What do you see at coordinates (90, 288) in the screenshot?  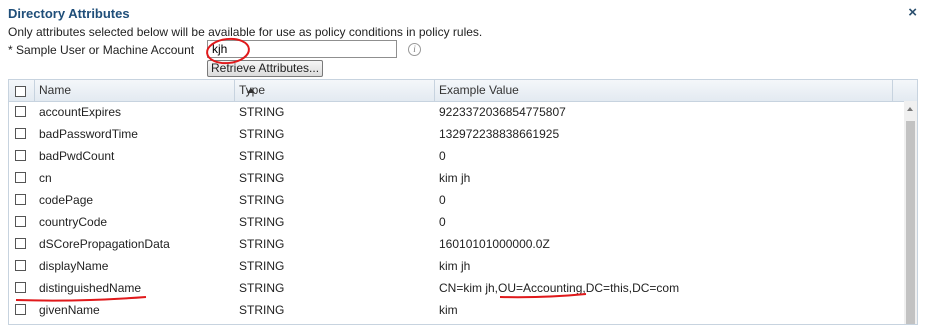 I see `attribute-name: distinguishedName` at bounding box center [90, 288].